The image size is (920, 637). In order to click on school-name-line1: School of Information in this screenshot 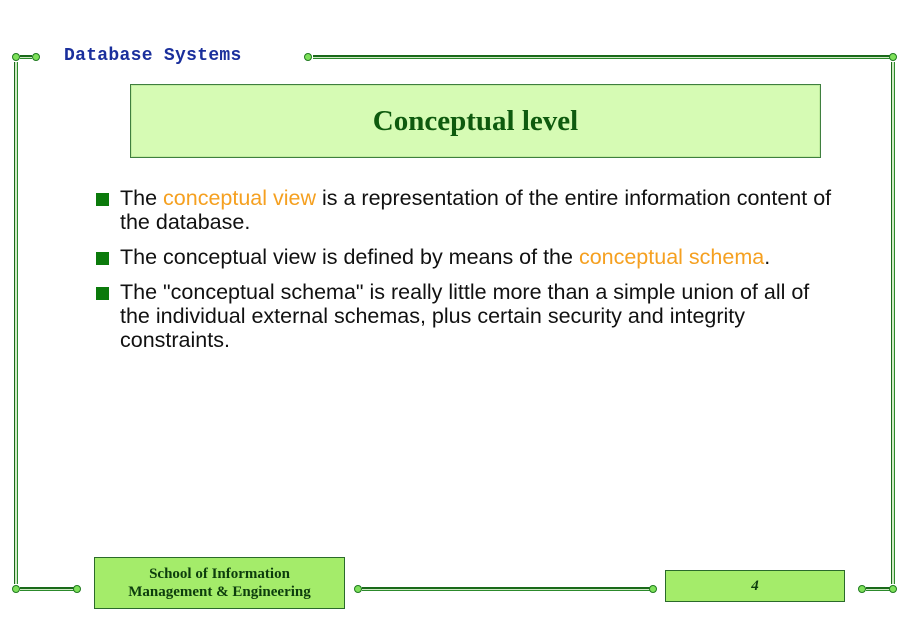, I will do `click(219, 574)`.